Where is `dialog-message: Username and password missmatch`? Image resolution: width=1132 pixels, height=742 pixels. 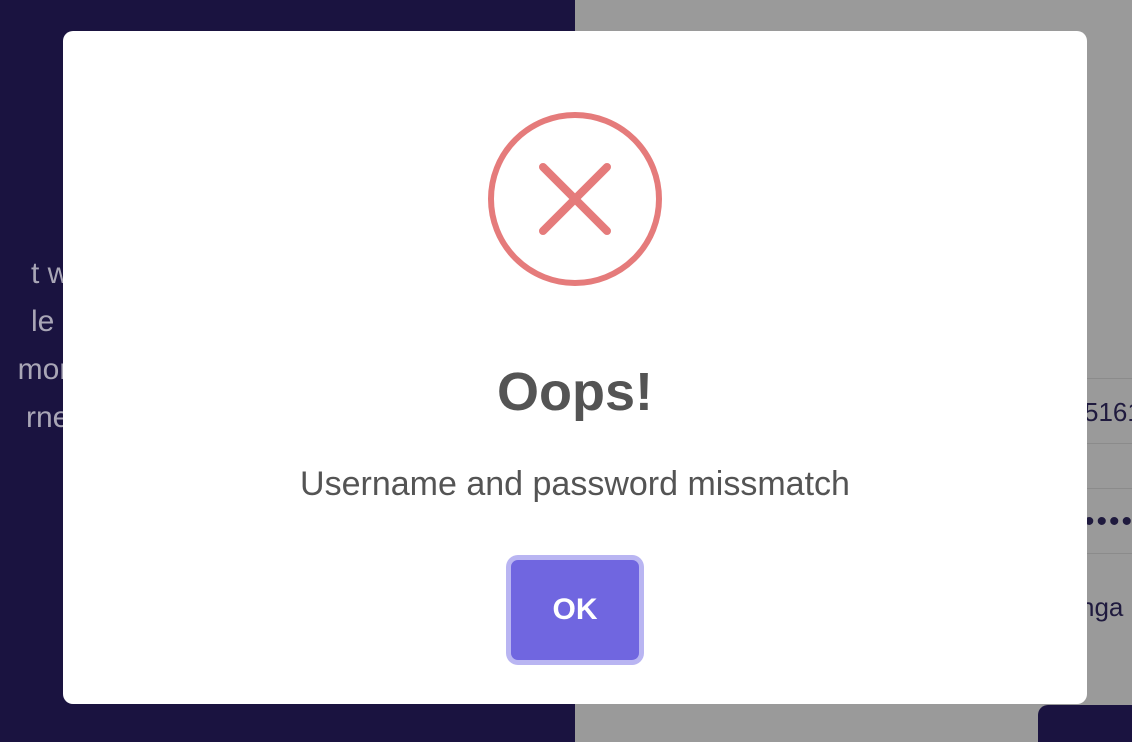
dialog-message: Username and password missmatch is located at coordinates (575, 484).